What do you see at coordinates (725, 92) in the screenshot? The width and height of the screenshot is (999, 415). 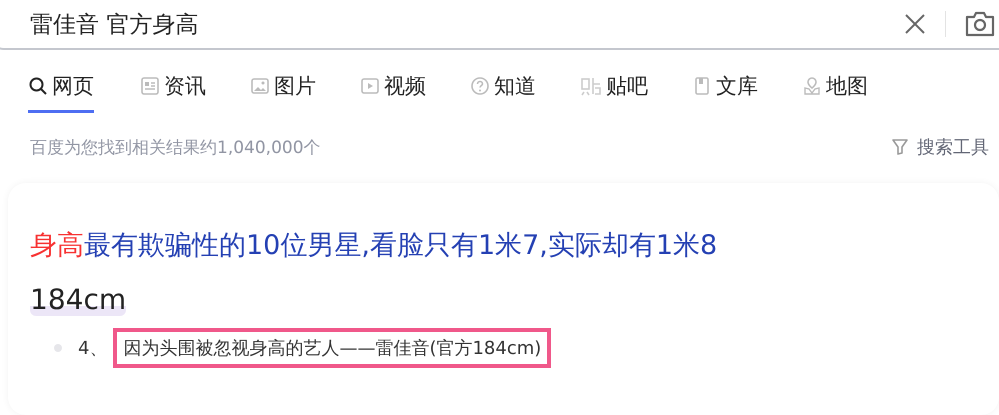 I see `tab: 文库` at bounding box center [725, 92].